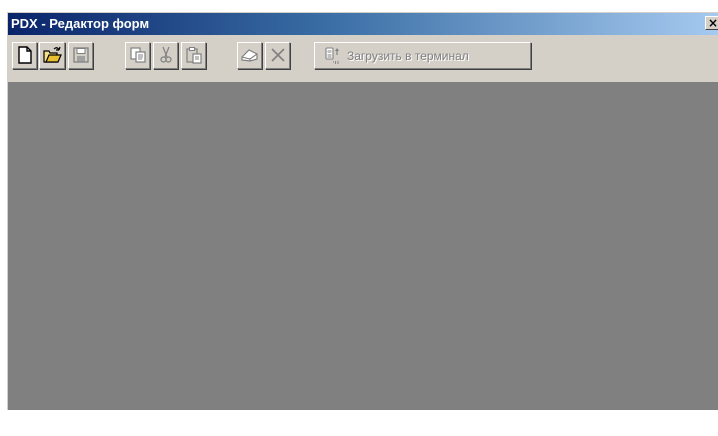 The height and width of the screenshot is (436, 718). I want to click on close-icon: ×, so click(712, 23).